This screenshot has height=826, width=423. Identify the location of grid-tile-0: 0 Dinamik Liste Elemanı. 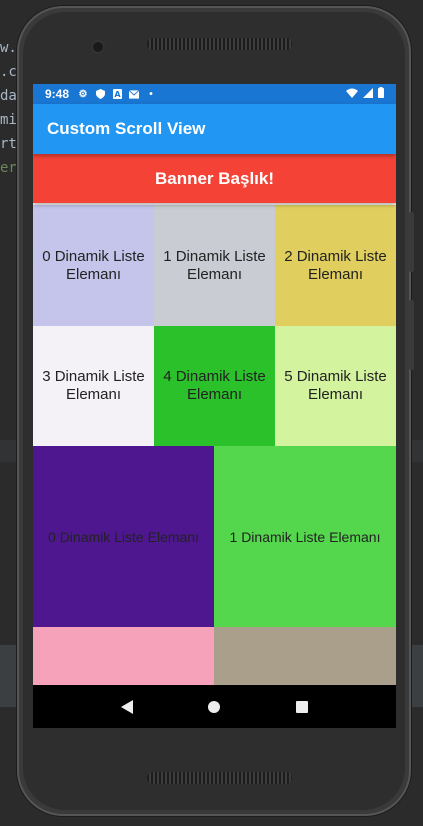
(93, 265).